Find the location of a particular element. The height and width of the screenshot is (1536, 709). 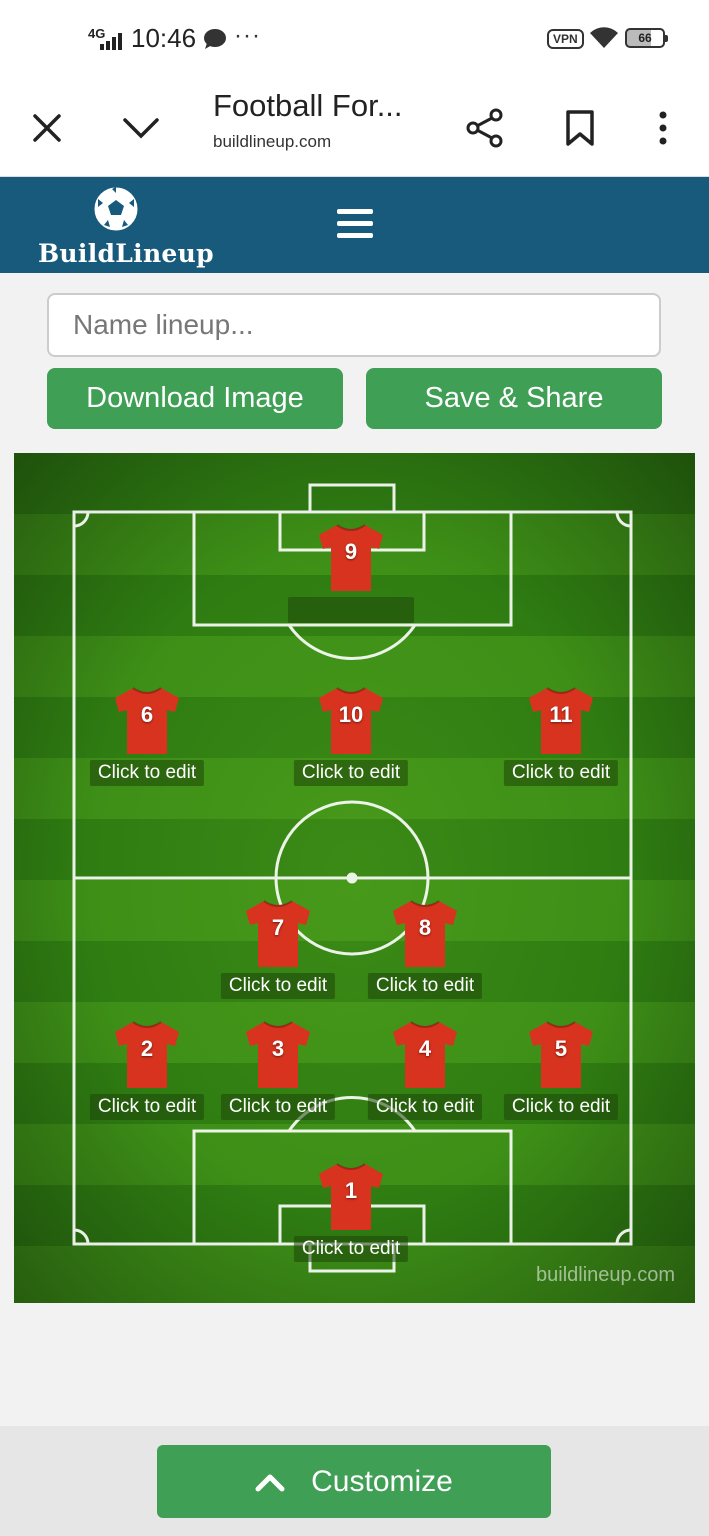

player-marker: 6 Click to edit is located at coordinates (147, 736).